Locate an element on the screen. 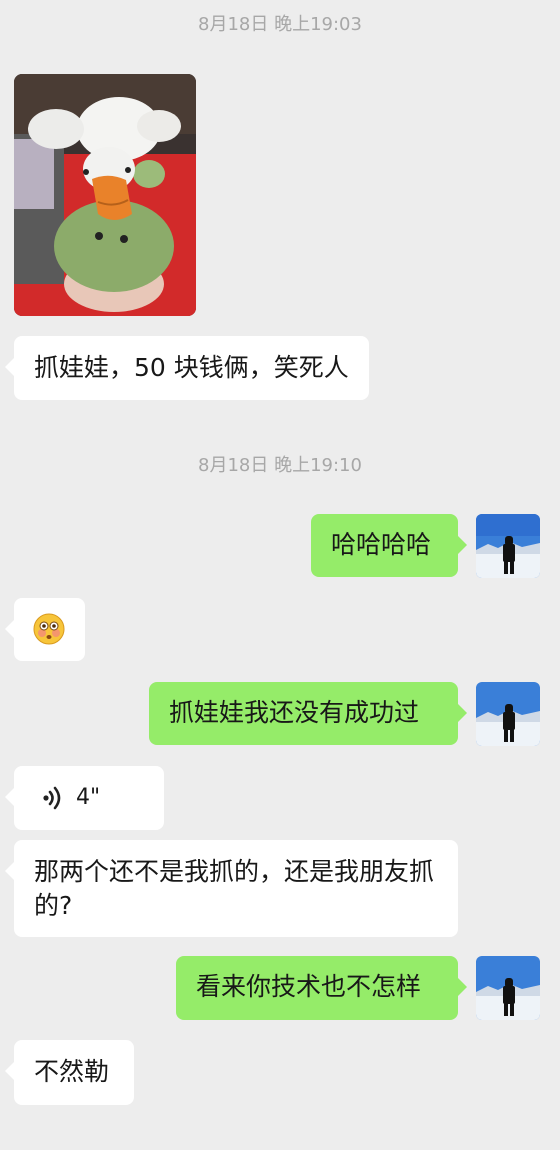  plush-photo-image is located at coordinates (105, 195).